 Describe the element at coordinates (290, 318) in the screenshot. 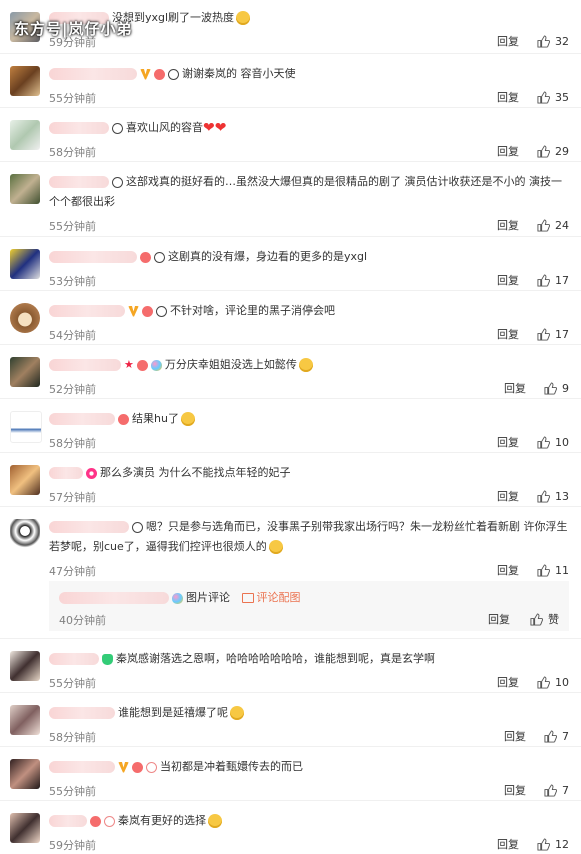

I see `comment-item: 不针对啥，评论里的黑子消停会吧 54分钟前 回复 17` at that location.